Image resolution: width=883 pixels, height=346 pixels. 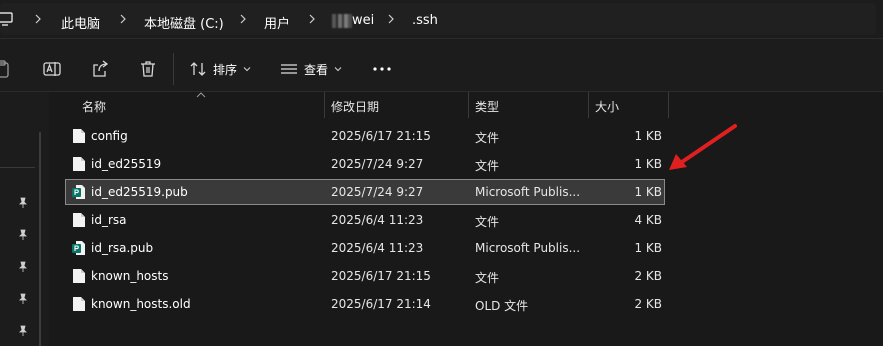 What do you see at coordinates (363, 20) in the screenshot?
I see `breadcrumb-user-folder: wei` at bounding box center [363, 20].